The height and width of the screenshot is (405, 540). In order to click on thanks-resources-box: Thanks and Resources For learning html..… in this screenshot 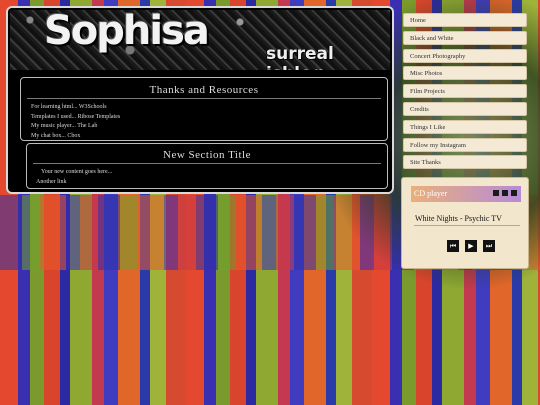, I will do `click(204, 109)`.